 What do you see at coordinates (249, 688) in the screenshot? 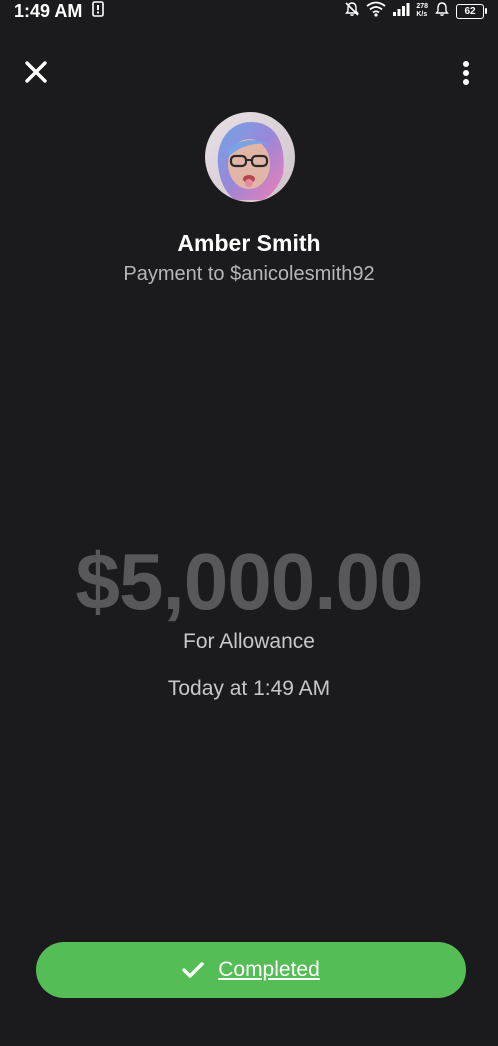
I see `payment-timestamp: Today at 1:49 AM` at bounding box center [249, 688].